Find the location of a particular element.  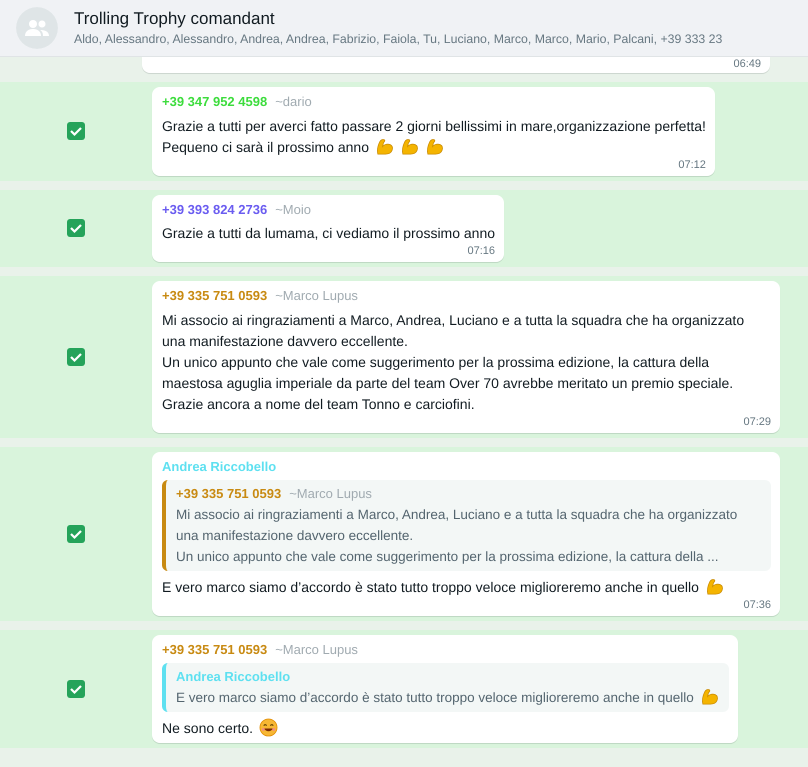

group-title: Trolling Trophy comandant is located at coordinates (175, 19).